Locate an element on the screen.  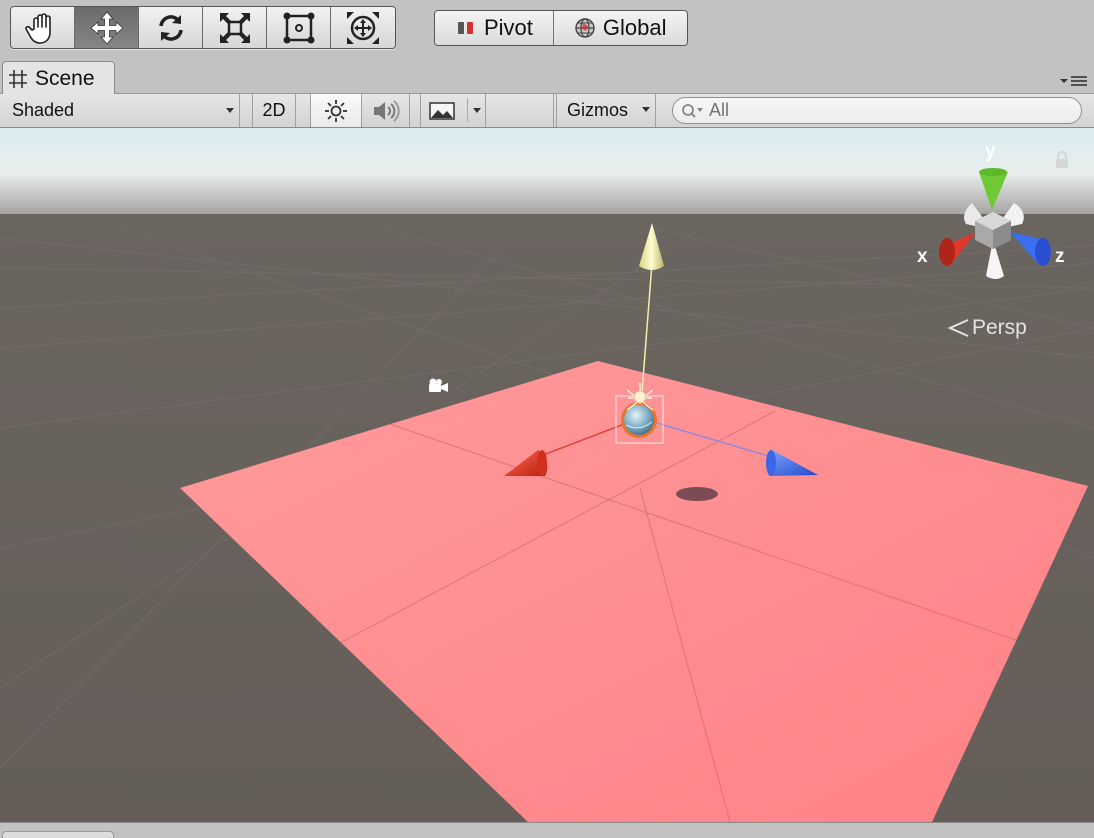
bottom-panel-bar is located at coordinates (547, 830).